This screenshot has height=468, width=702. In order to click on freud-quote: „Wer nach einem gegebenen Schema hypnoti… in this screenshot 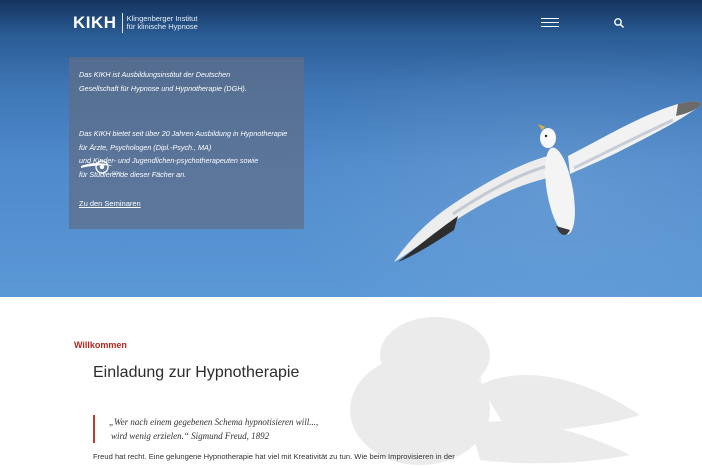, I will do `click(205, 429)`.